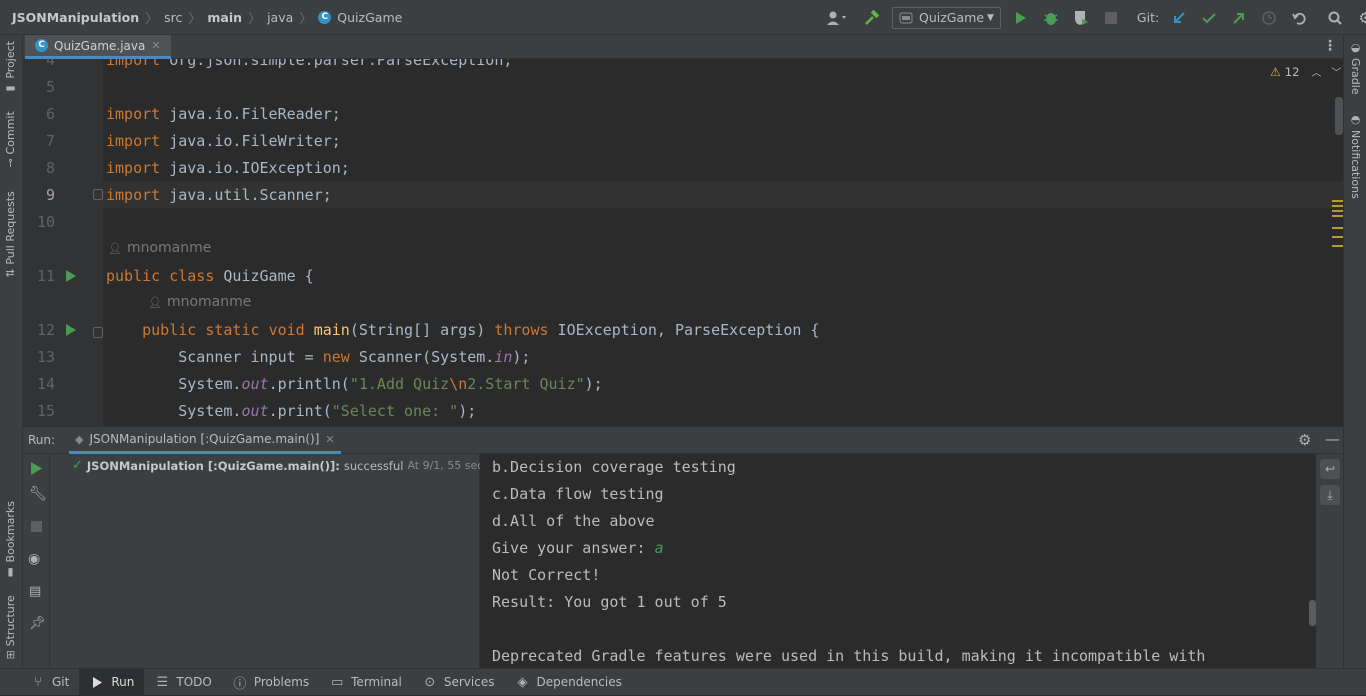  Describe the element at coordinates (35, 591) in the screenshot. I see `layout-icon: ▤` at that location.